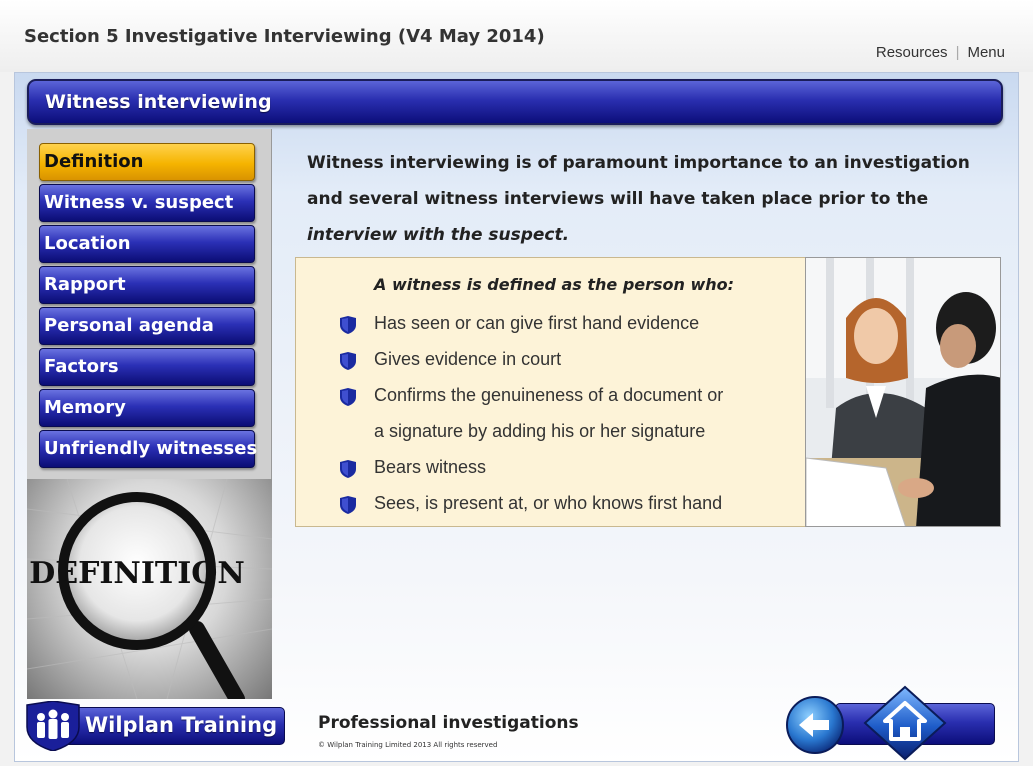 Image resolution: width=1033 pixels, height=766 pixels. Describe the element at coordinates (530, 362) in the screenshot. I see `list-item: Gives evidence in court` at that location.